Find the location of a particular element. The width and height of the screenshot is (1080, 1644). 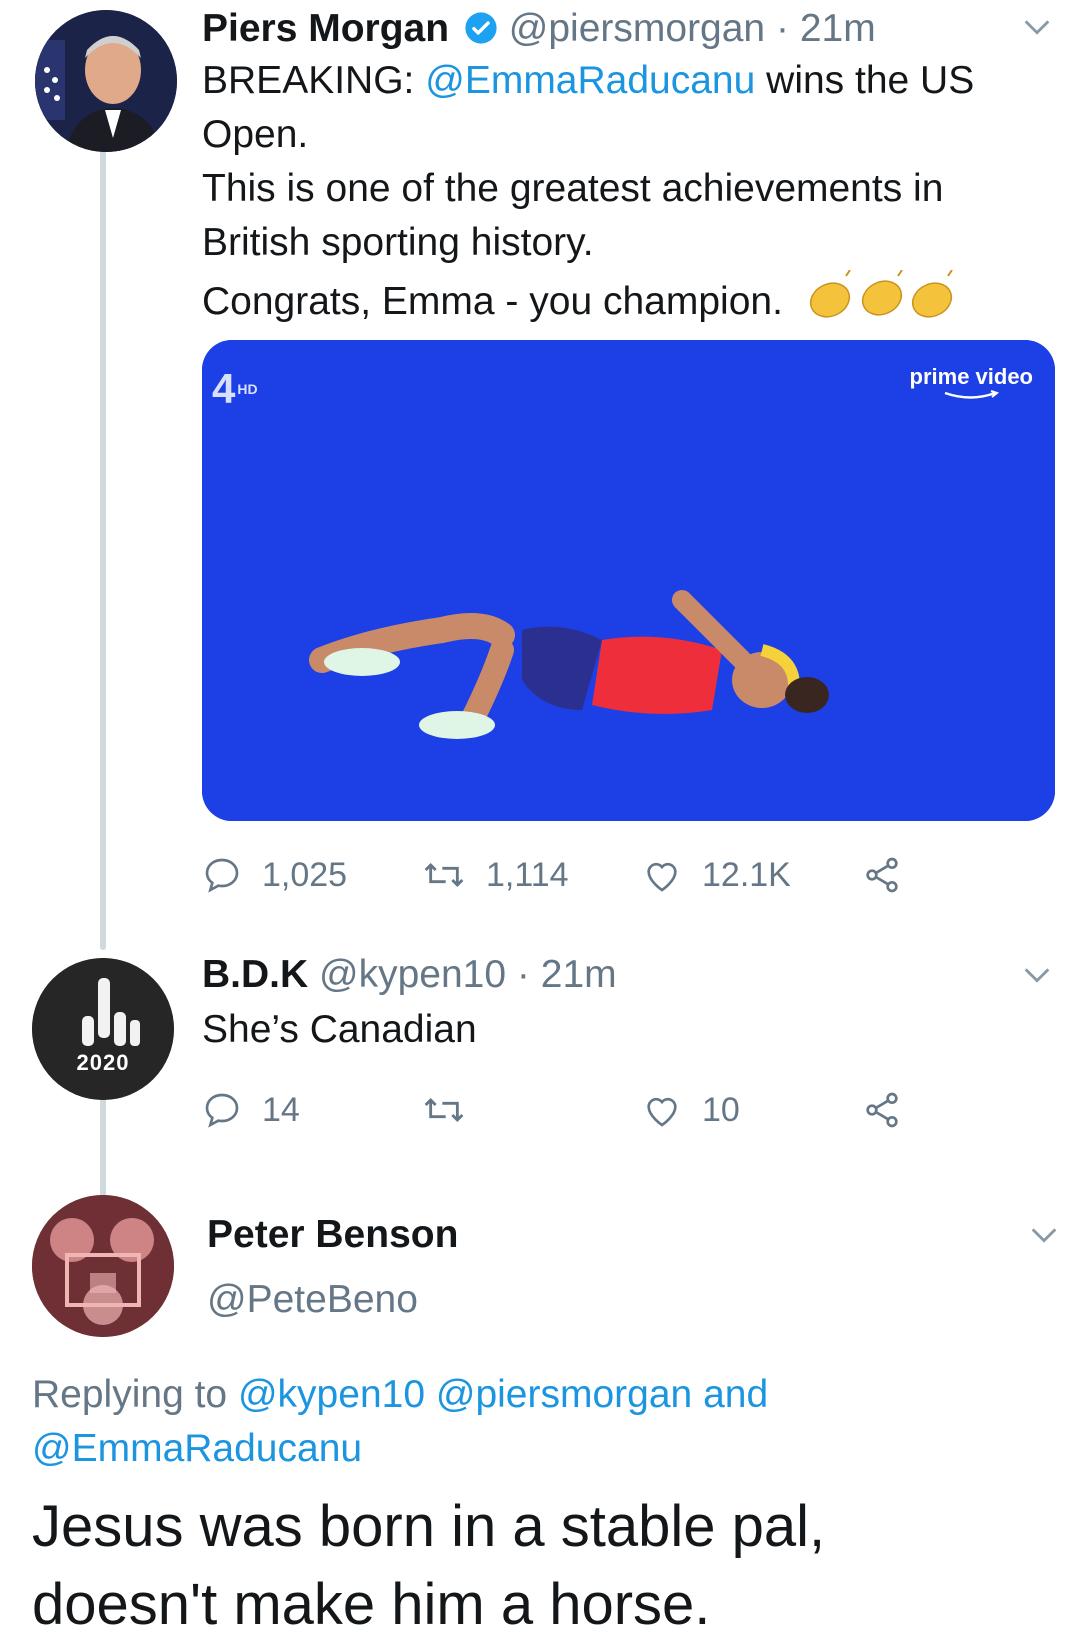

prime-video-logo: prime video is located at coordinates (971, 383).